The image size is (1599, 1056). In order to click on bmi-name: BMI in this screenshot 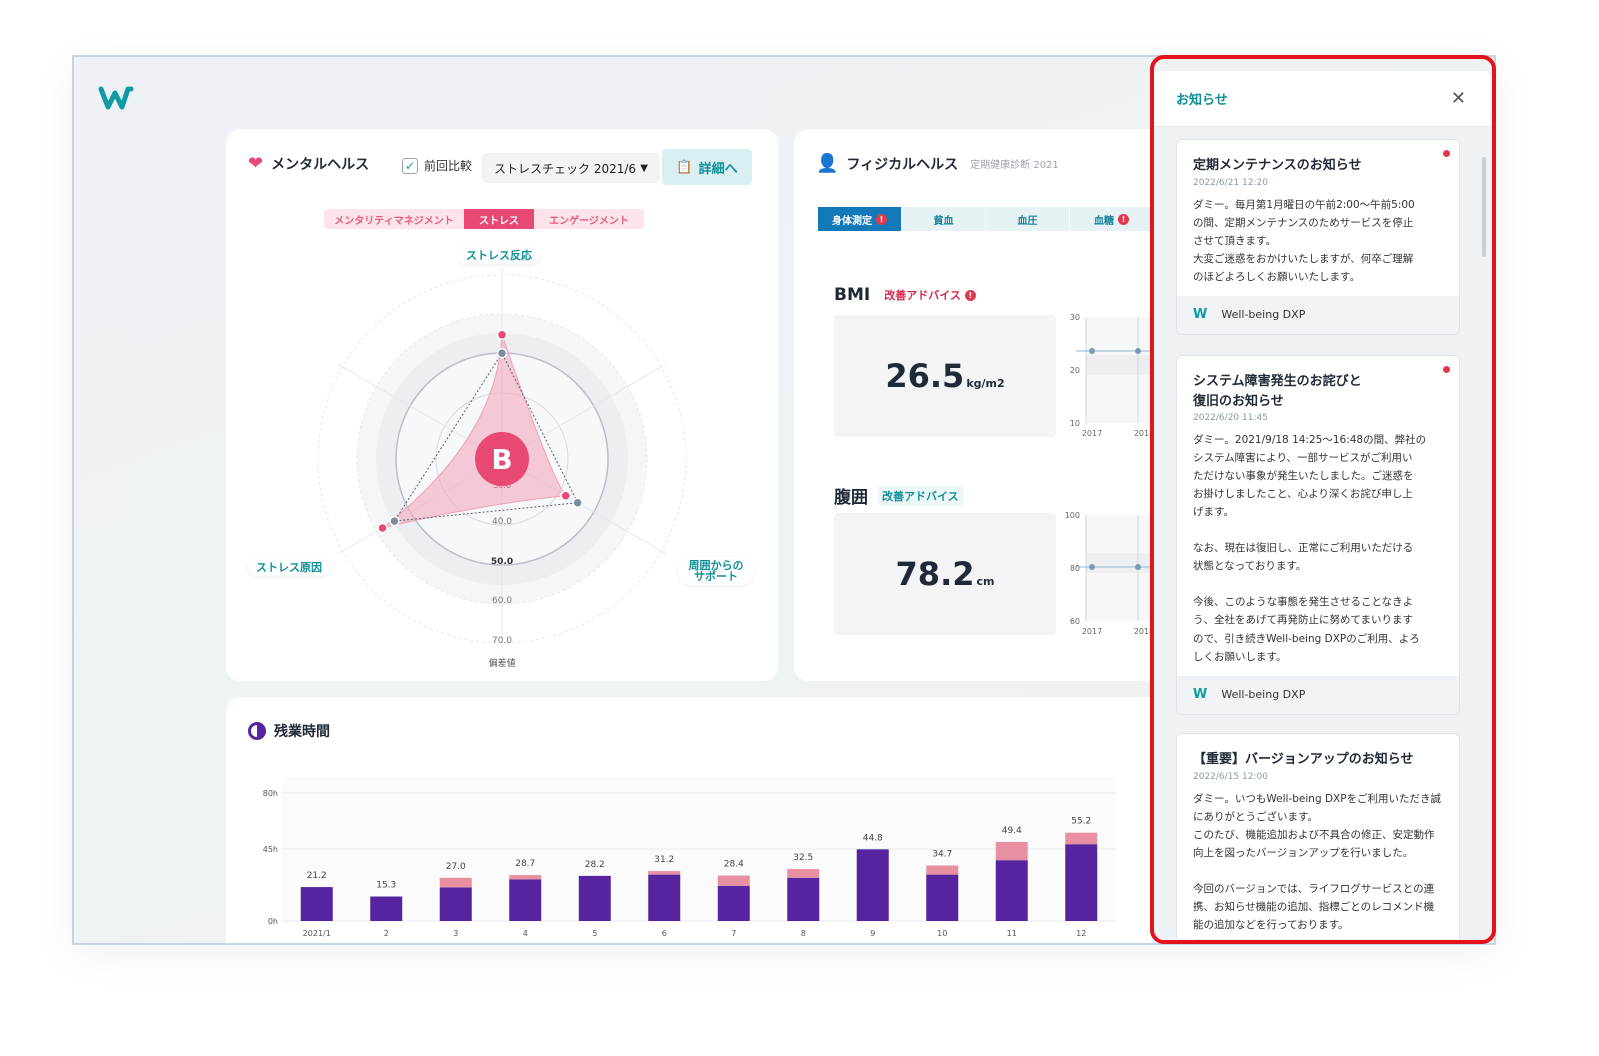, I will do `click(852, 295)`.